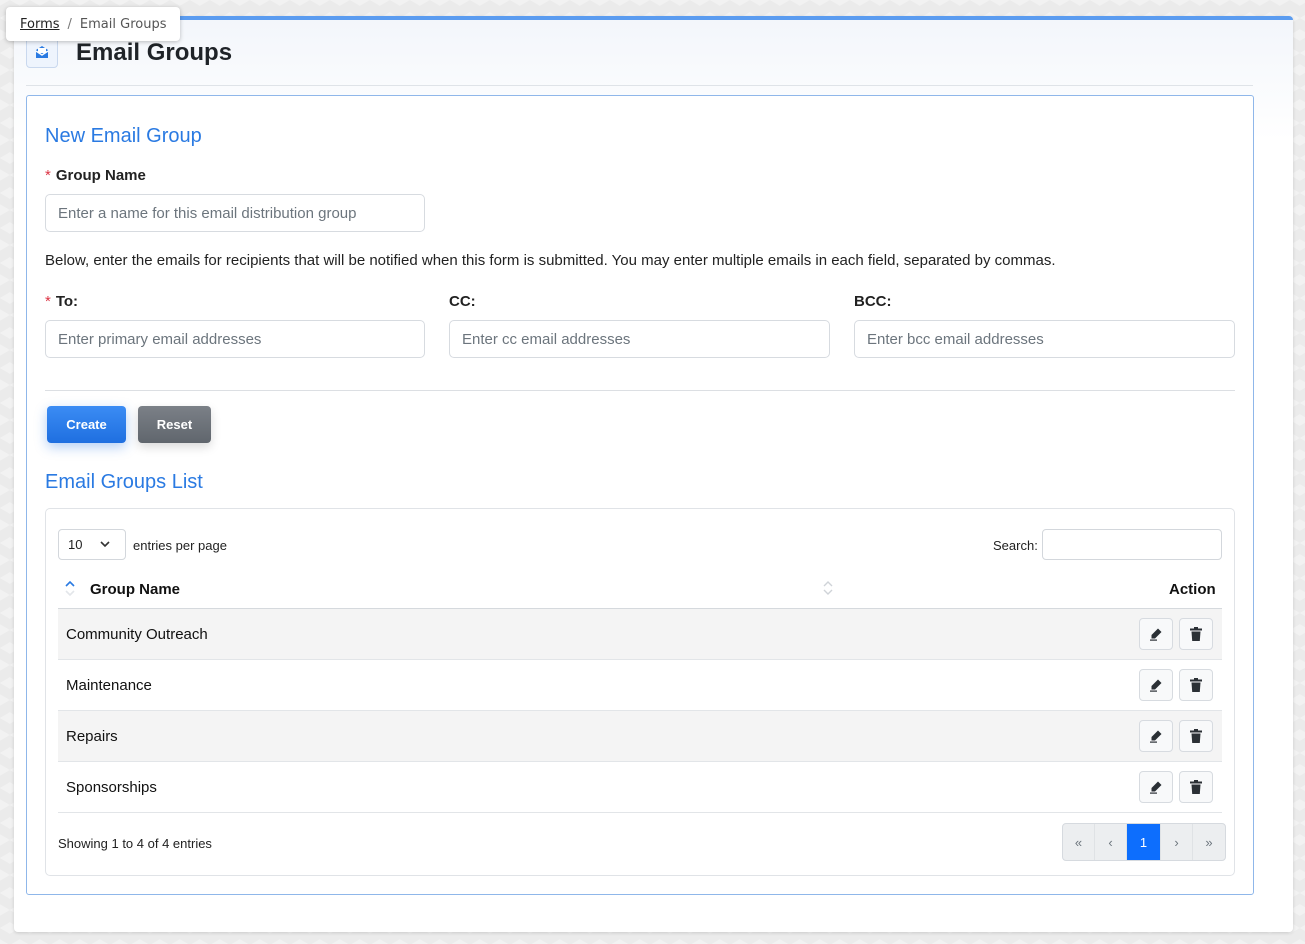 The width and height of the screenshot is (1305, 944). I want to click on group-name-label: * Group Name, so click(95, 175).